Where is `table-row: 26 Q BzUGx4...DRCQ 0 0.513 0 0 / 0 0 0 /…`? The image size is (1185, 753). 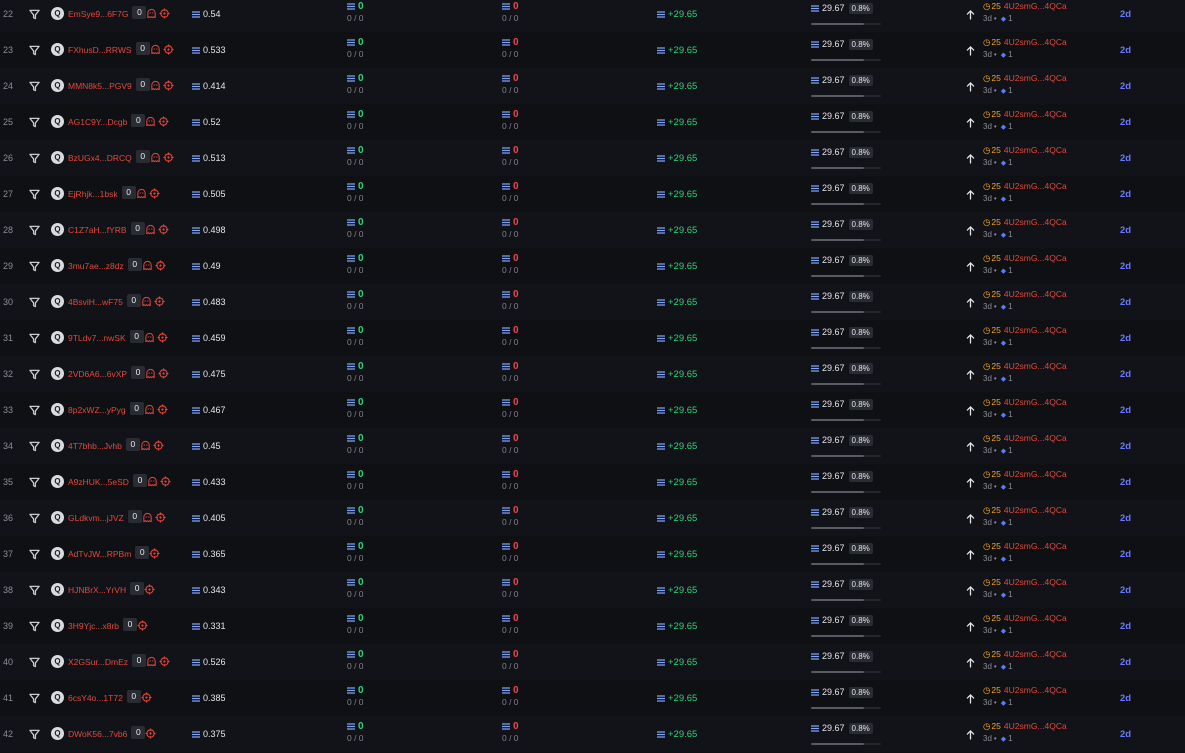
table-row: 26 Q BzUGx4...DRCQ 0 0.513 0 0 / 0 0 0 /… is located at coordinates (592, 158).